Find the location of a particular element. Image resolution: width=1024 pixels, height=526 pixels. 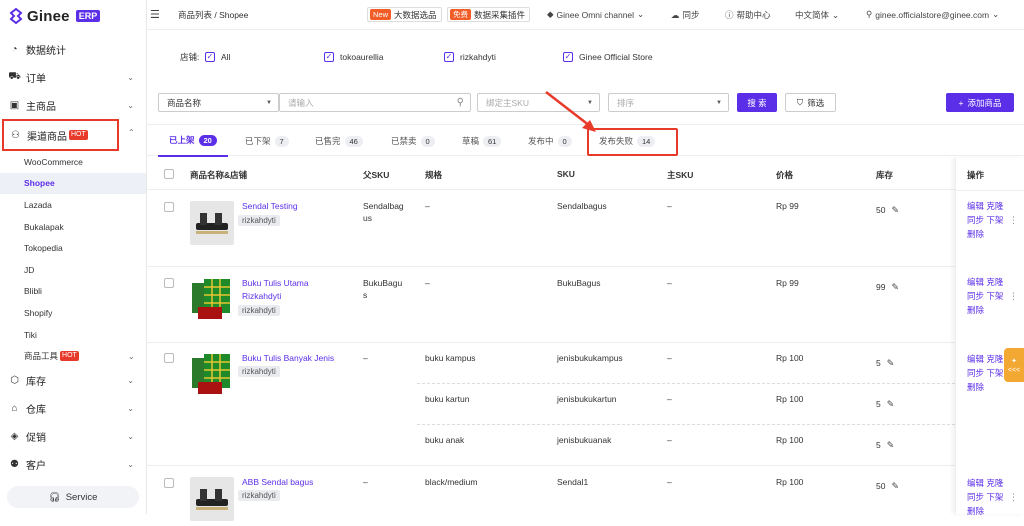

sidebar-sub-tokopedia: Tokopedia is located at coordinates (73, 248).